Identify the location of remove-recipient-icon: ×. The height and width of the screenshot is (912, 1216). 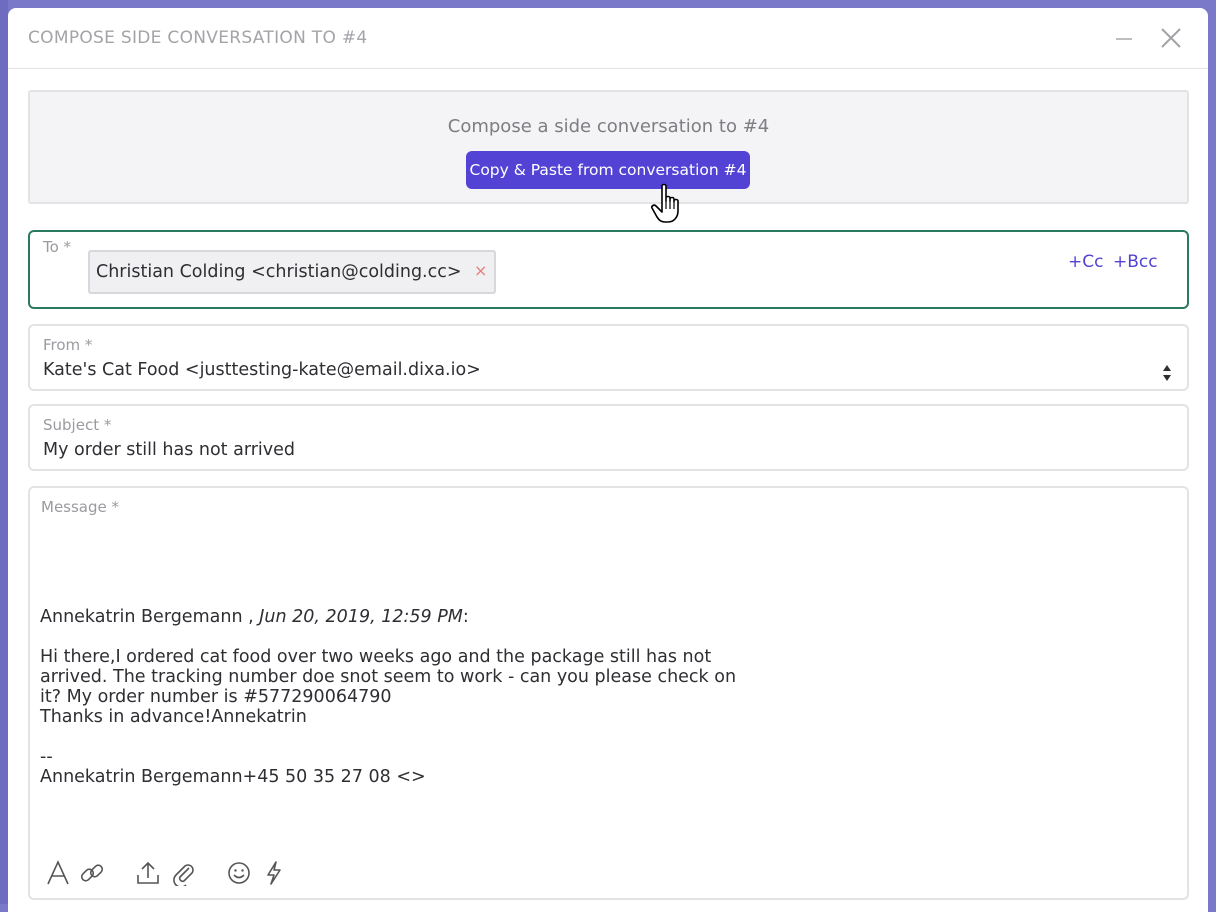
(480, 270).